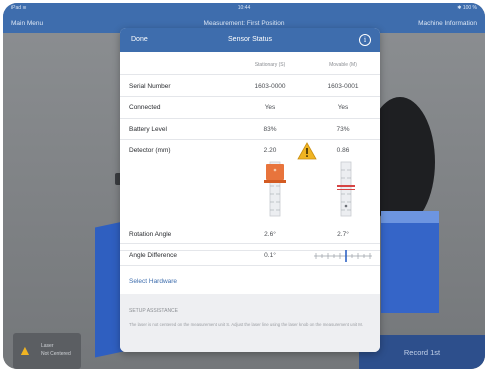  What do you see at coordinates (150, 86) in the screenshot?
I see `row-label-serial: Serial Number` at bounding box center [150, 86].